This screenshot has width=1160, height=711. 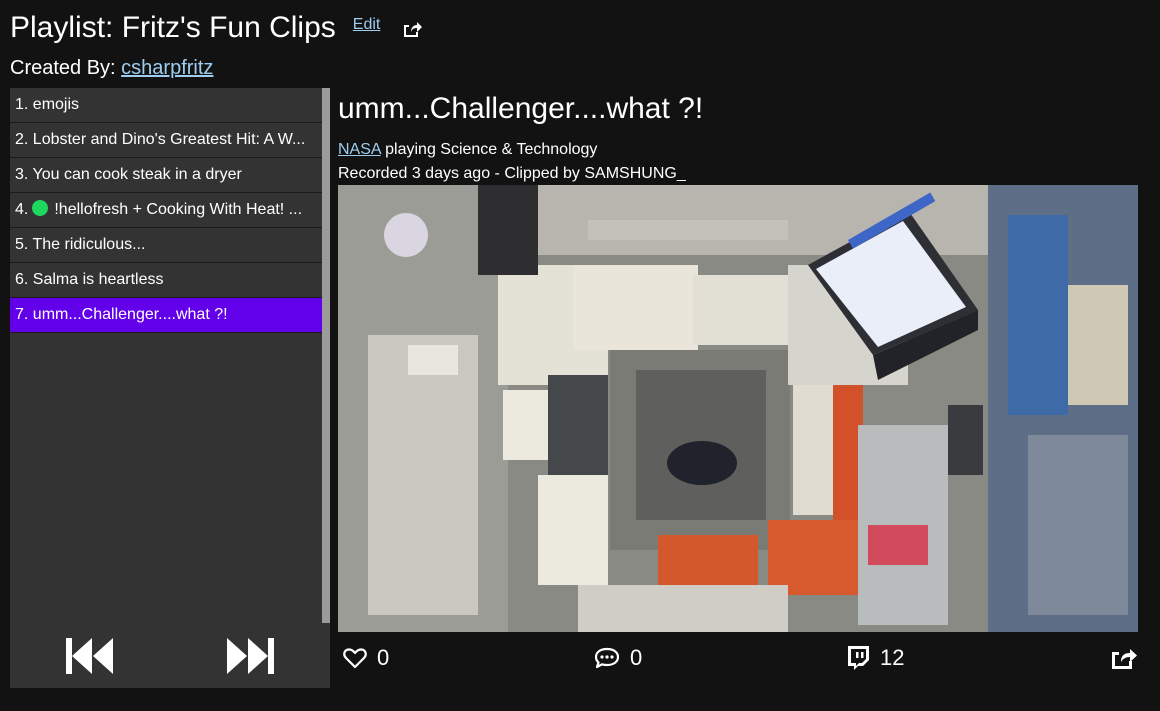 I want to click on playlist-item-label: 1. emojis, so click(x=47, y=104).